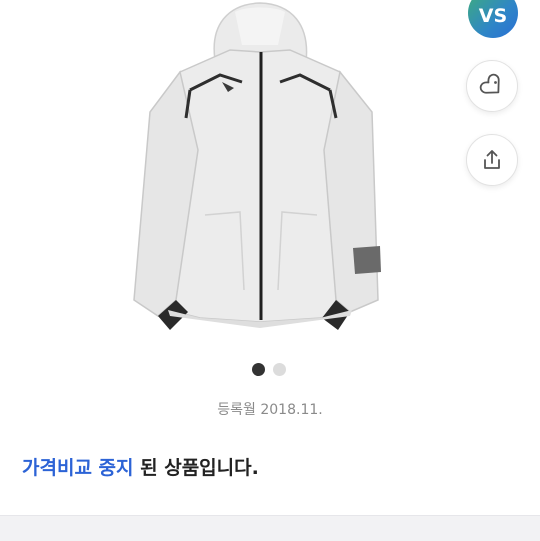  What do you see at coordinates (258, 369) in the screenshot?
I see `pagination-dot-active` at bounding box center [258, 369].